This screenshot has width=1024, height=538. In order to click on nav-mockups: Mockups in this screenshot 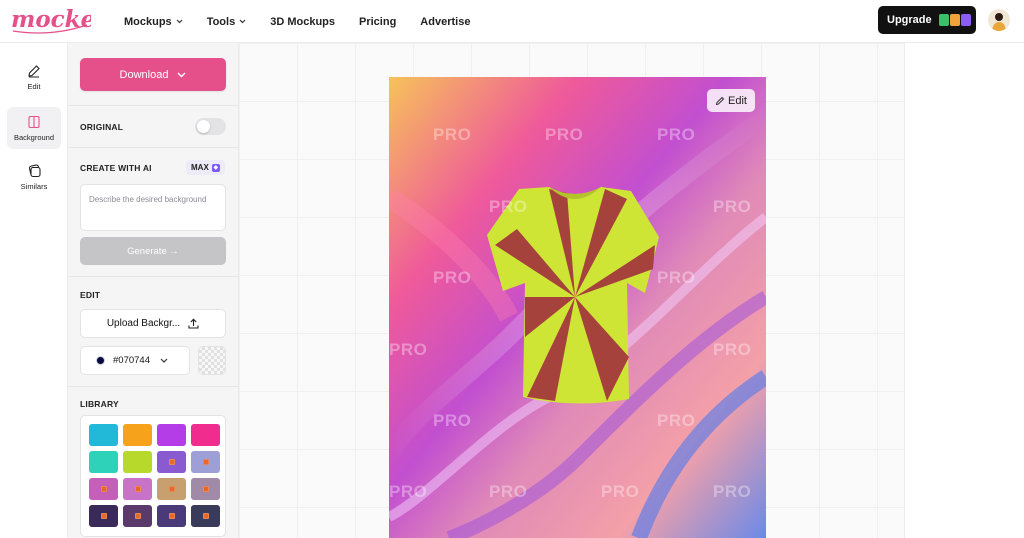, I will do `click(153, 22)`.